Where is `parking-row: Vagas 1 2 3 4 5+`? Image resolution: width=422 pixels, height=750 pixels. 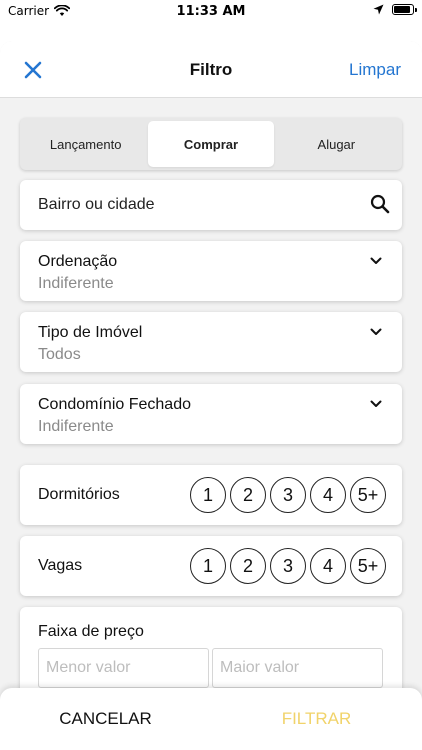
parking-row: Vagas 1 2 3 4 5+ is located at coordinates (211, 566).